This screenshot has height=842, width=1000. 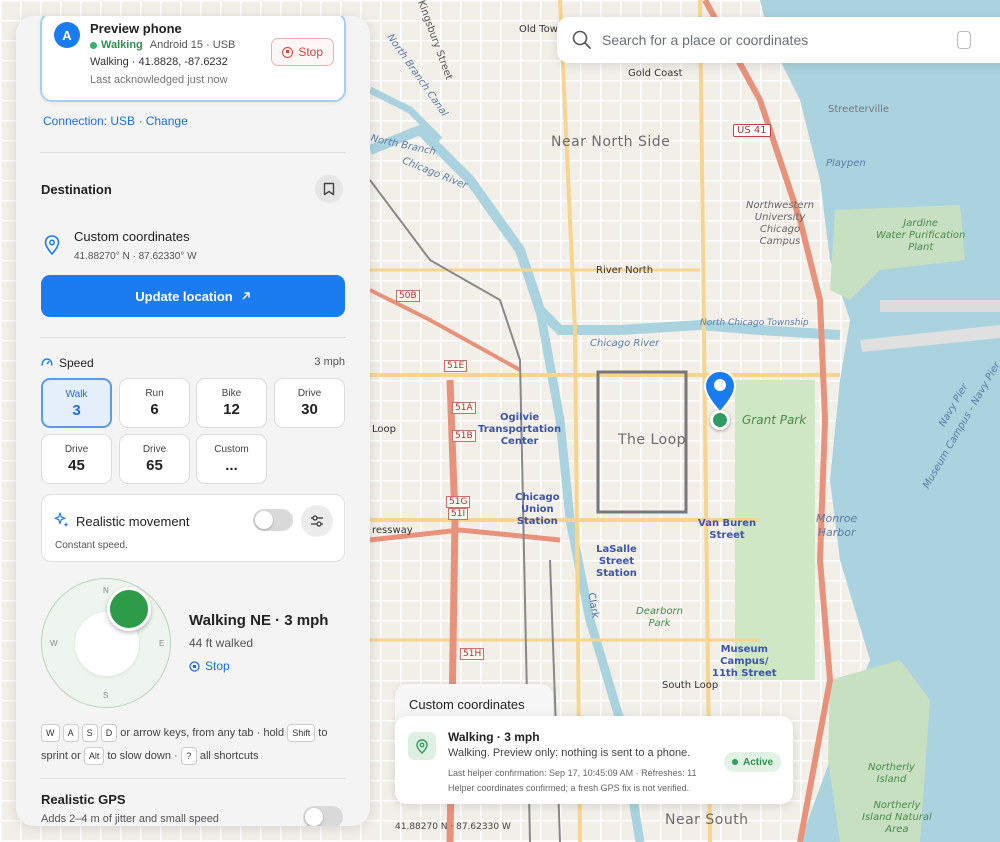 I want to click on key-shift: Shift, so click(x=301, y=733).